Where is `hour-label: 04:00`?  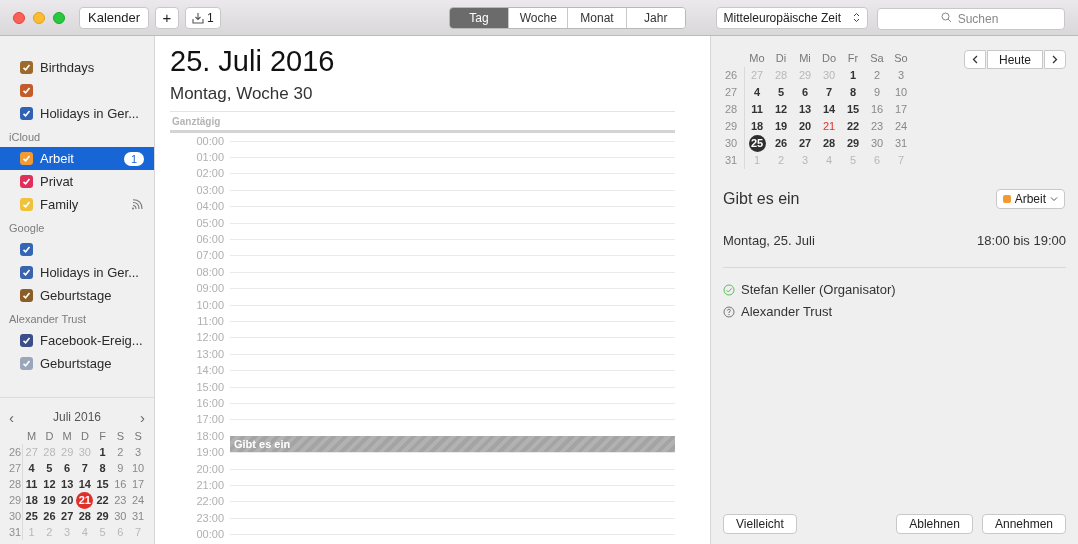 hour-label: 04:00 is located at coordinates (209, 207).